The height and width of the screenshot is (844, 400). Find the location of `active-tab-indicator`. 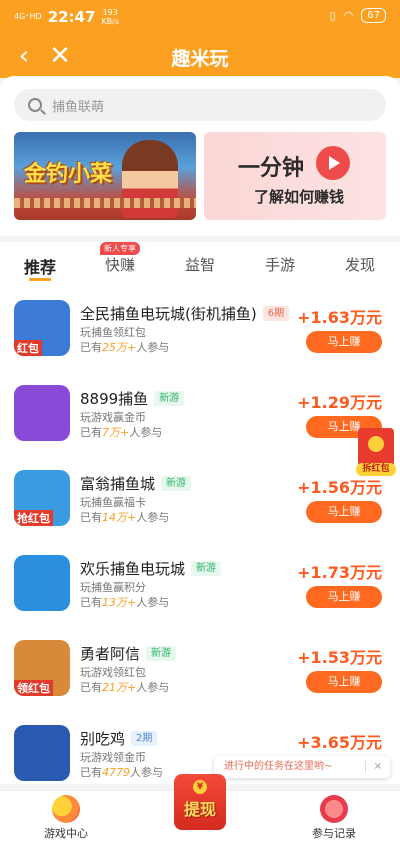

active-tab-indicator is located at coordinates (40, 279).